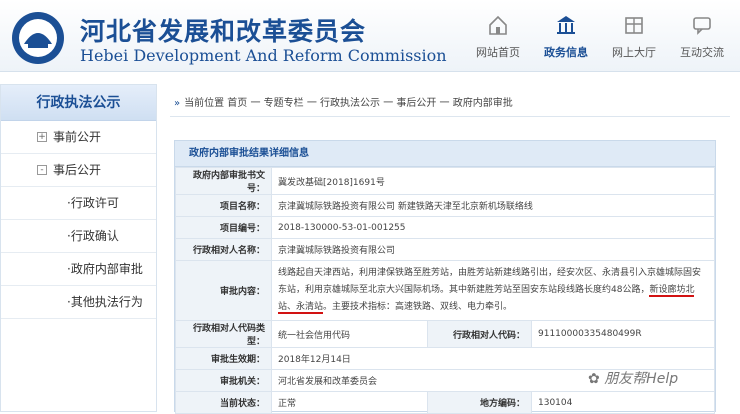 This screenshot has height=414, width=740. Describe the element at coordinates (479, 334) in the screenshot. I see `field-label: 行政相对人代码：` at that location.